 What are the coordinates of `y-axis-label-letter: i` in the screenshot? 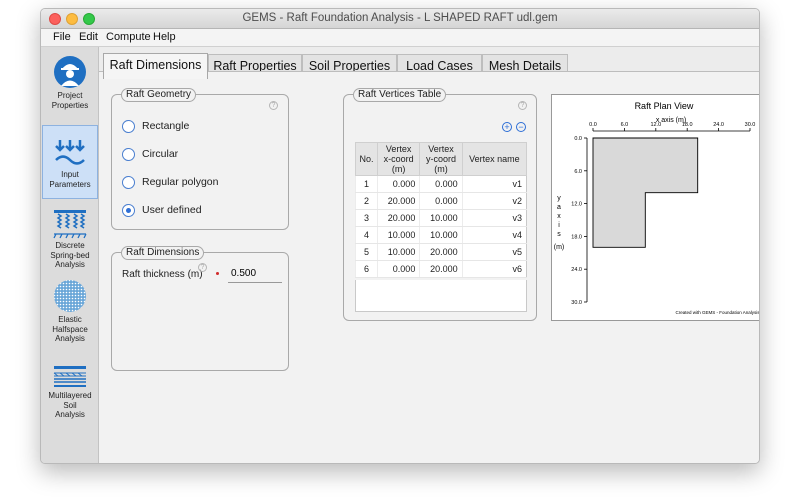 It's located at (559, 225).